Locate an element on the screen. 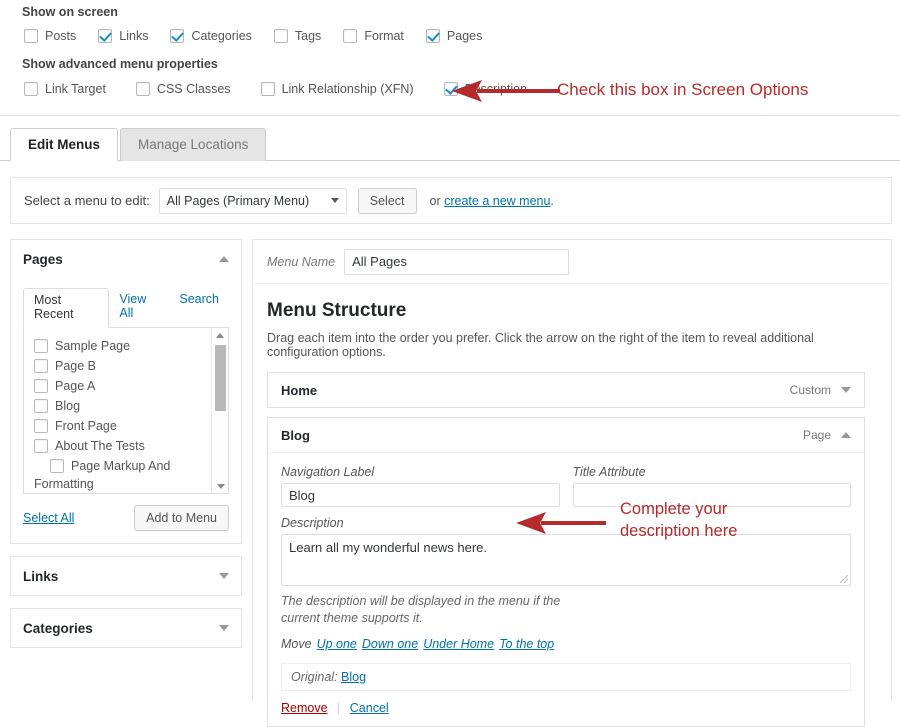 The height and width of the screenshot is (727, 900). tab-manage-locations: Manage Locations is located at coordinates (193, 144).